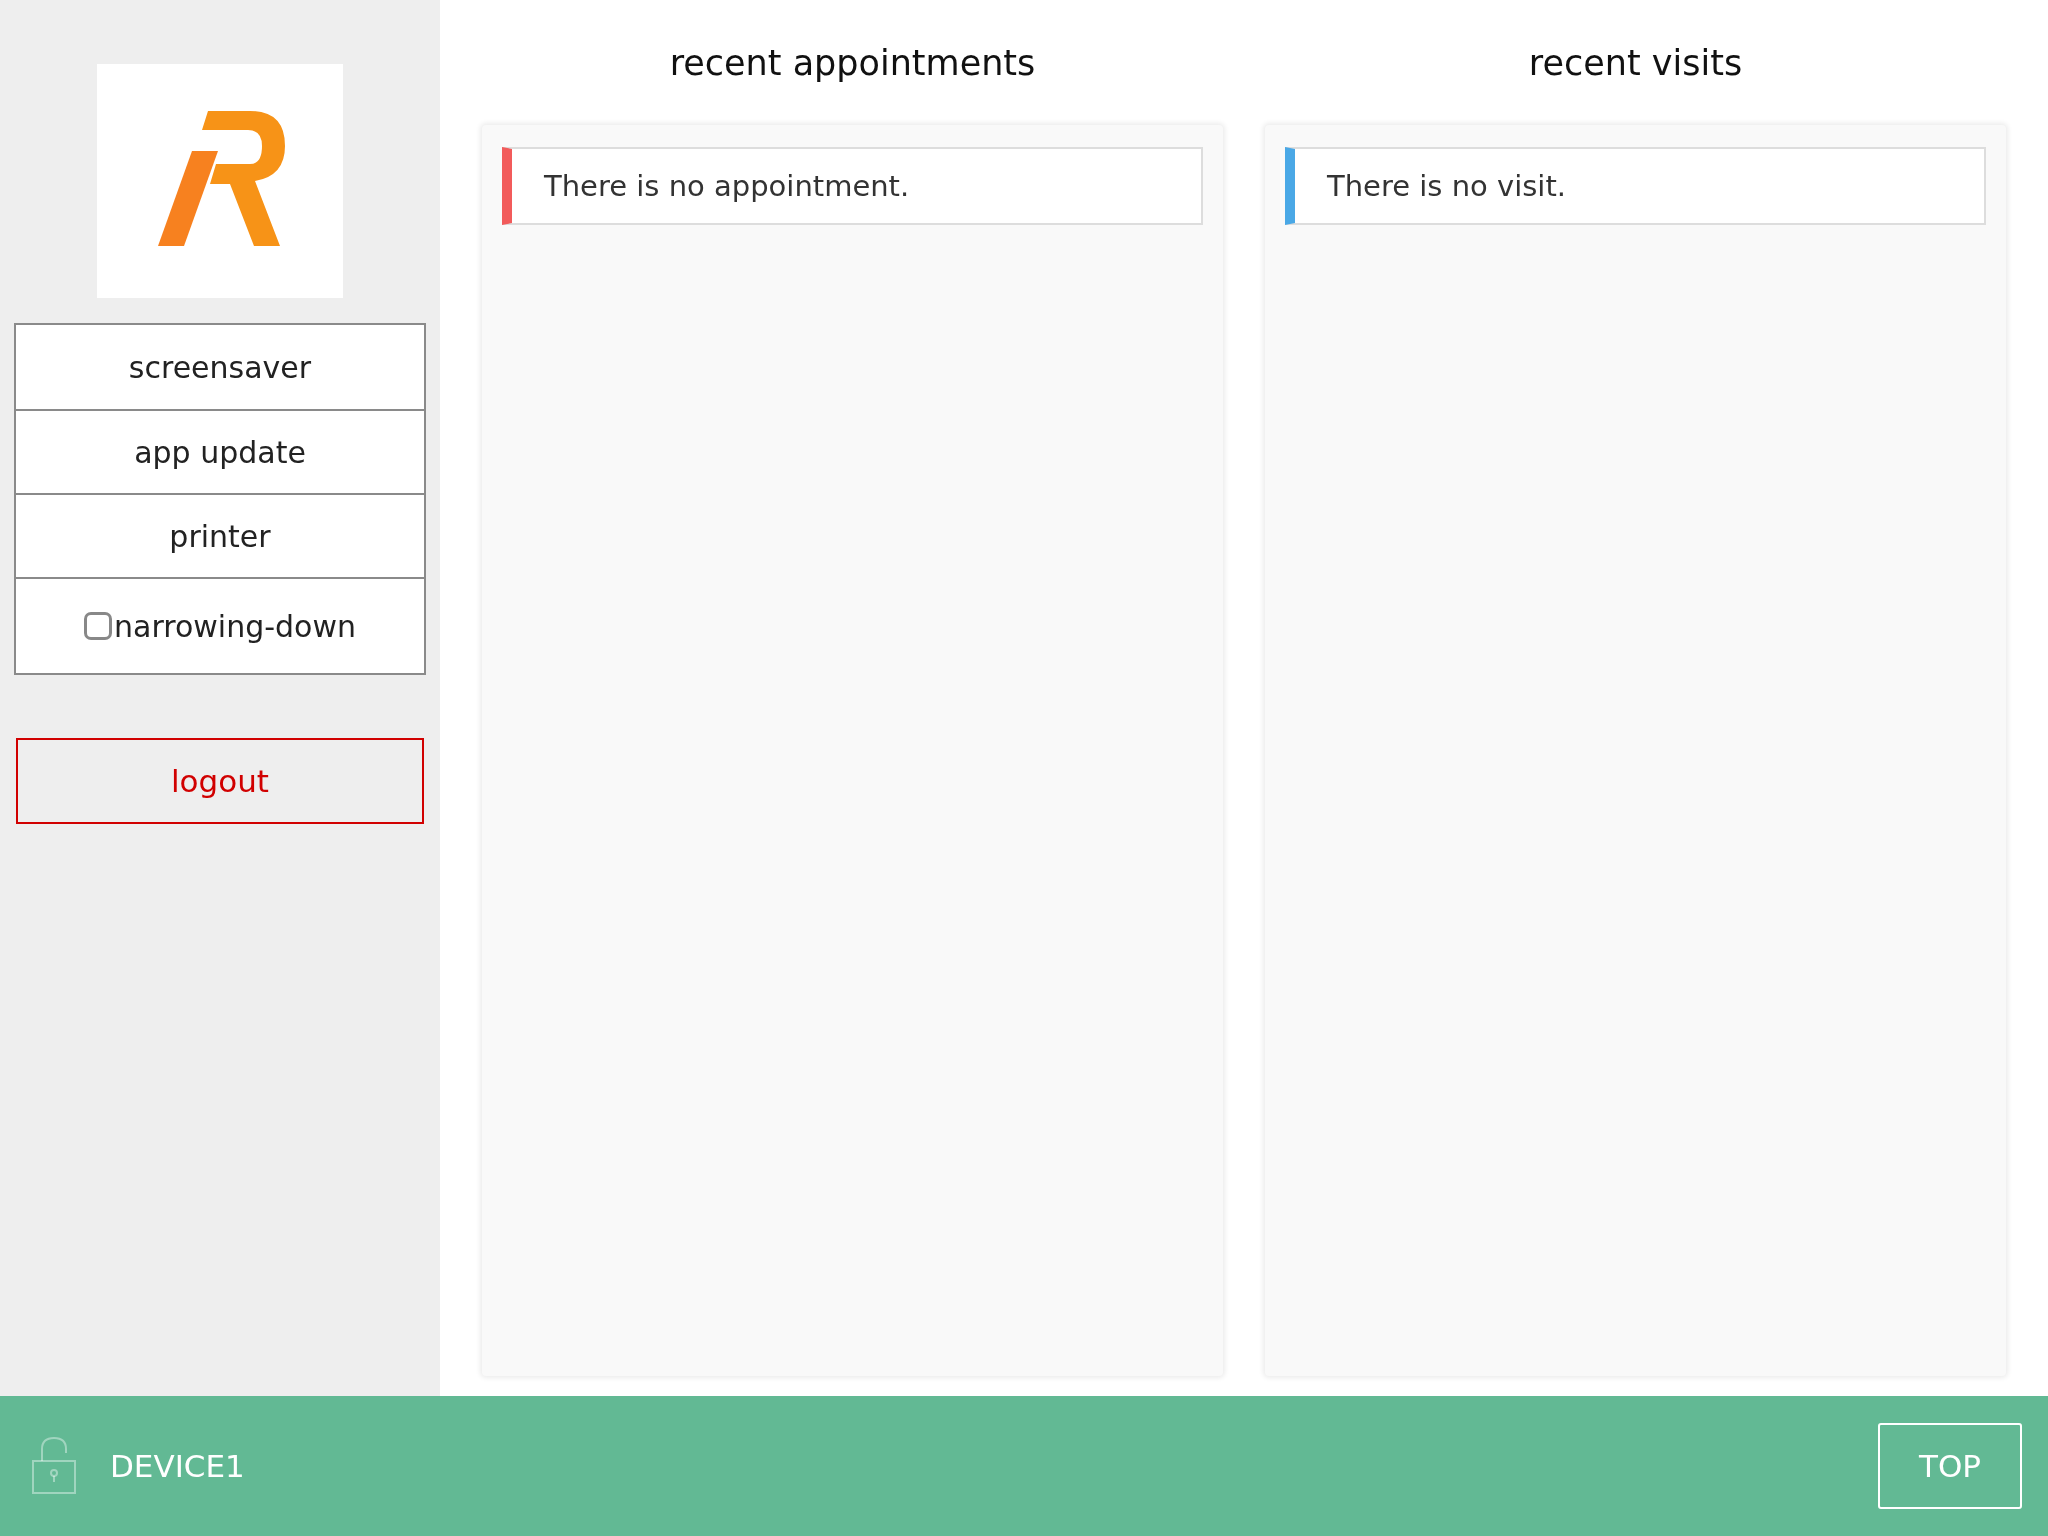 The height and width of the screenshot is (1536, 2048). What do you see at coordinates (178, 1466) in the screenshot?
I see `device-name: DEVICE1` at bounding box center [178, 1466].